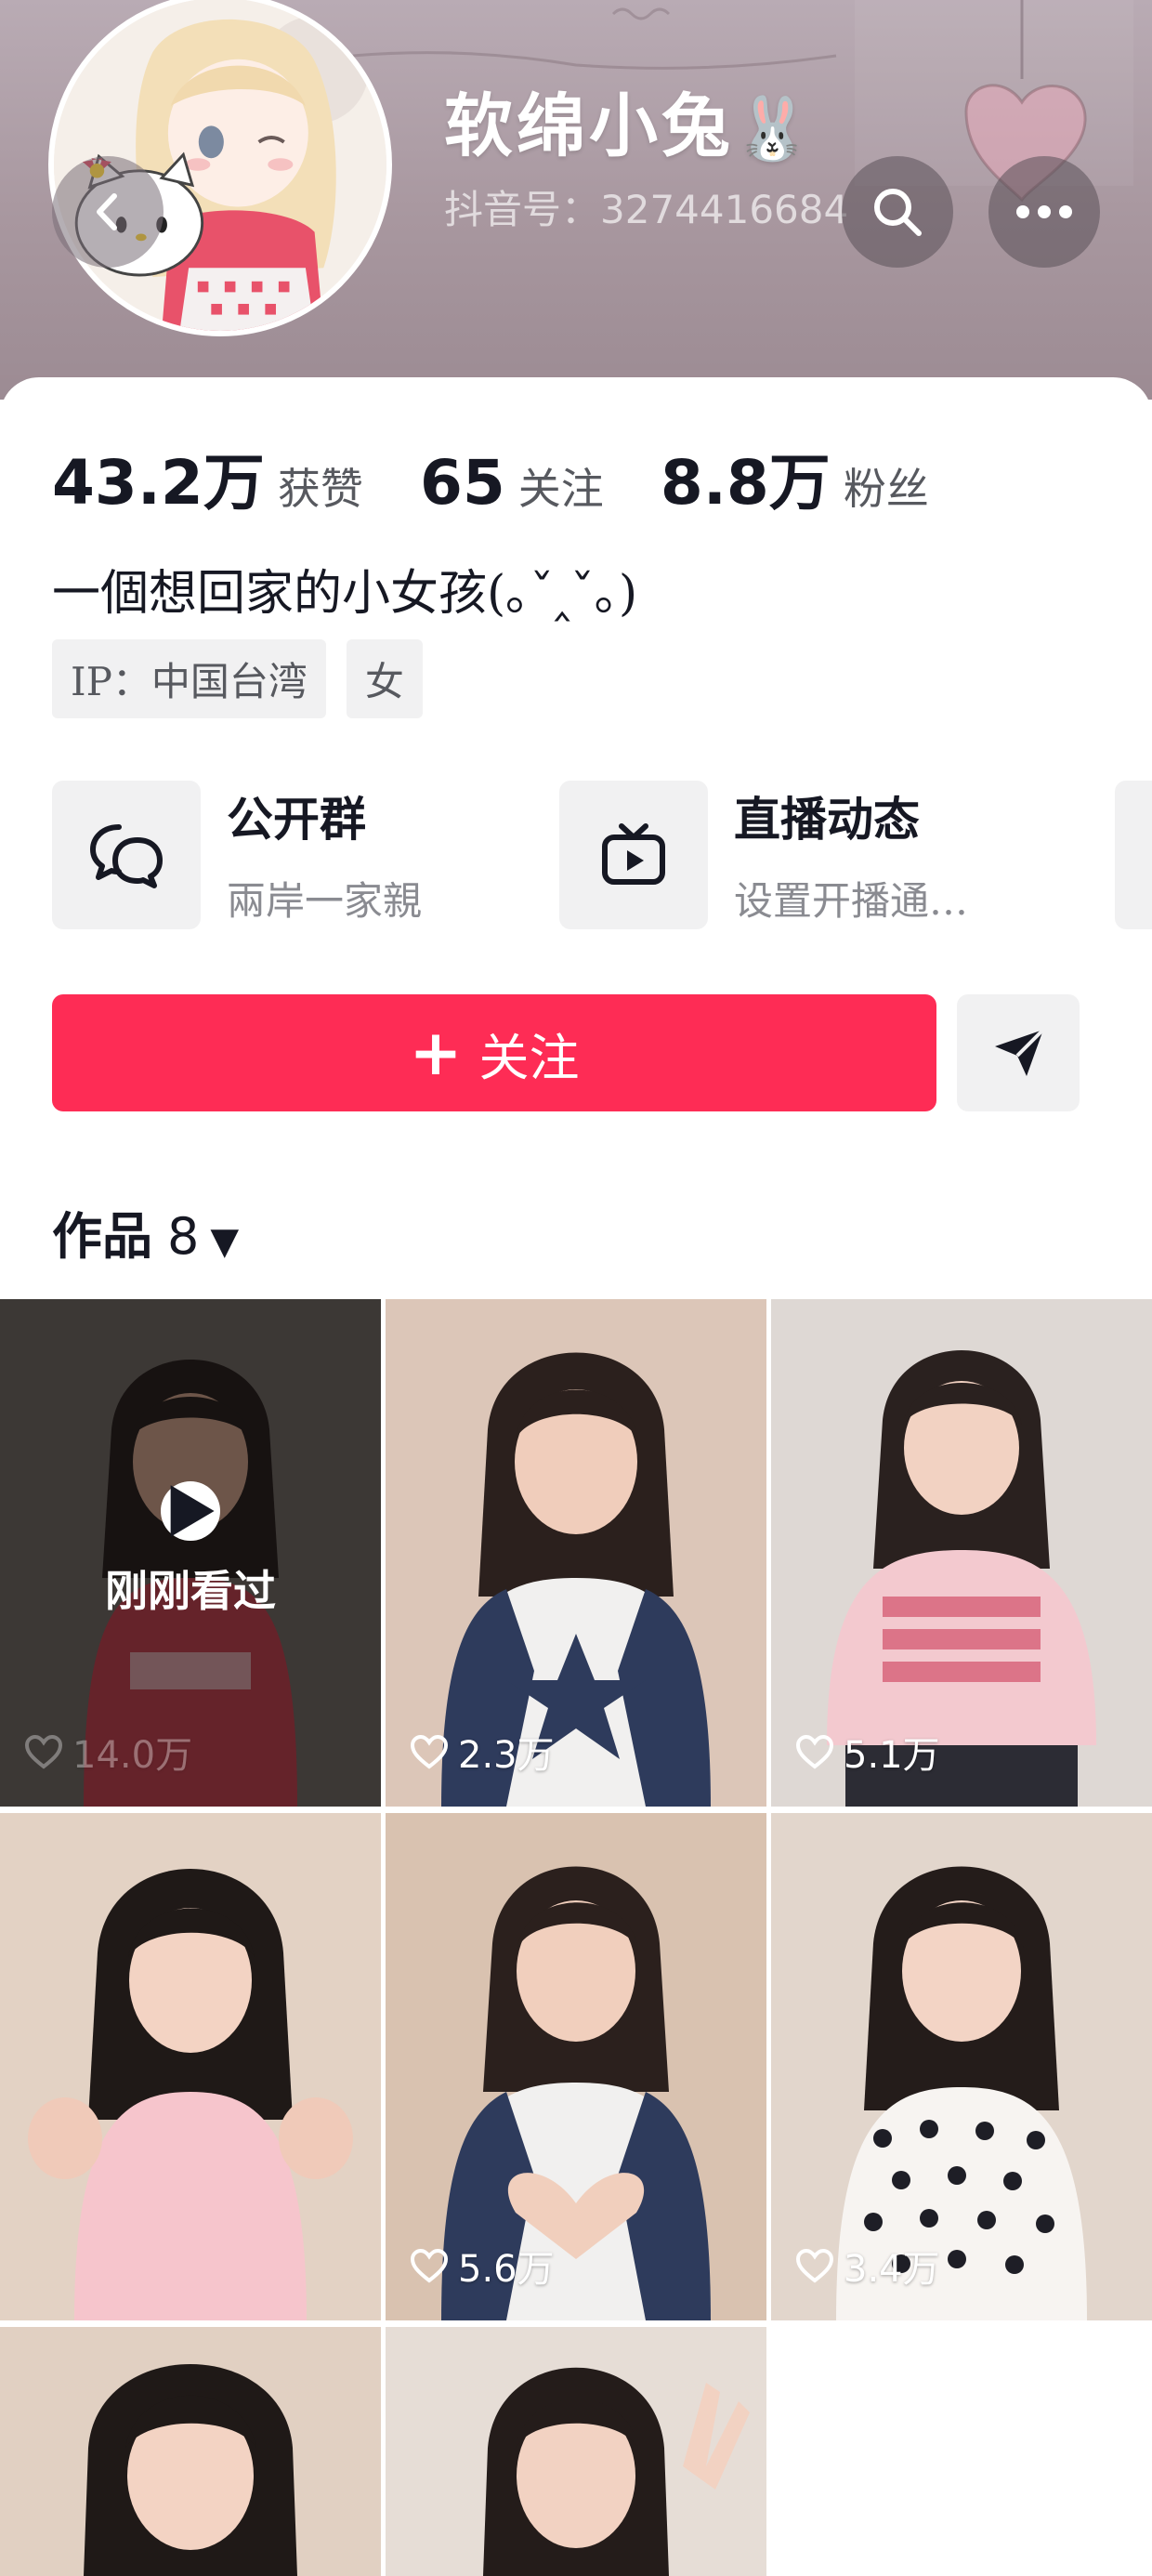  What do you see at coordinates (462, 483) in the screenshot?
I see `following-count: 65` at bounding box center [462, 483].